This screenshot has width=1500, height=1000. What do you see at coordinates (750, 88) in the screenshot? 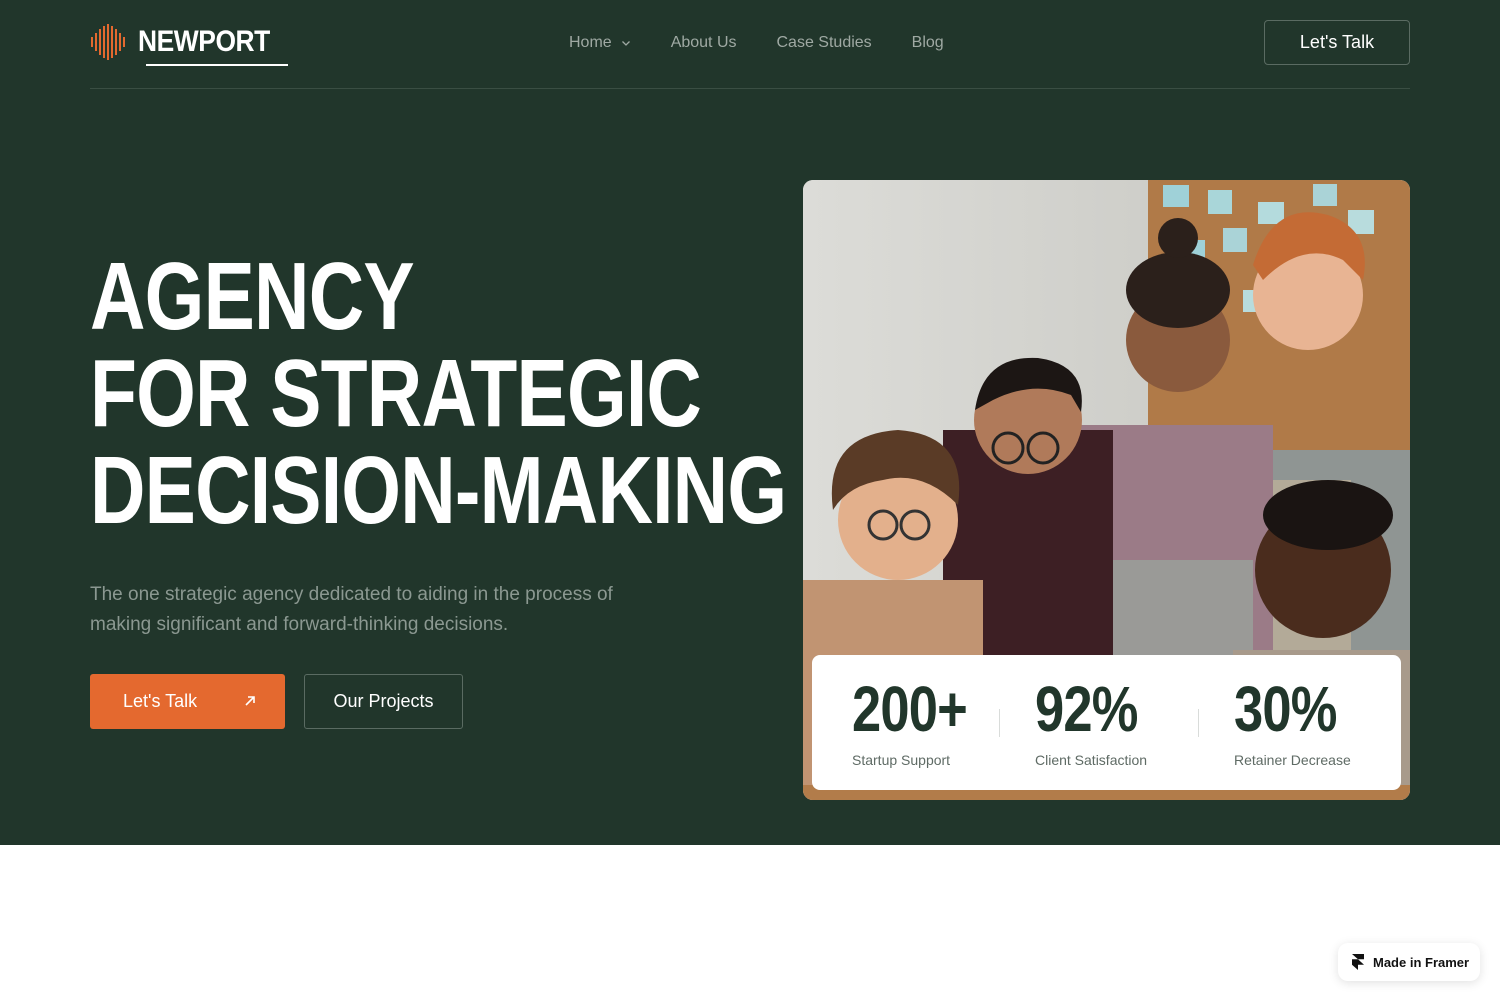
I see `nav-divider` at bounding box center [750, 88].